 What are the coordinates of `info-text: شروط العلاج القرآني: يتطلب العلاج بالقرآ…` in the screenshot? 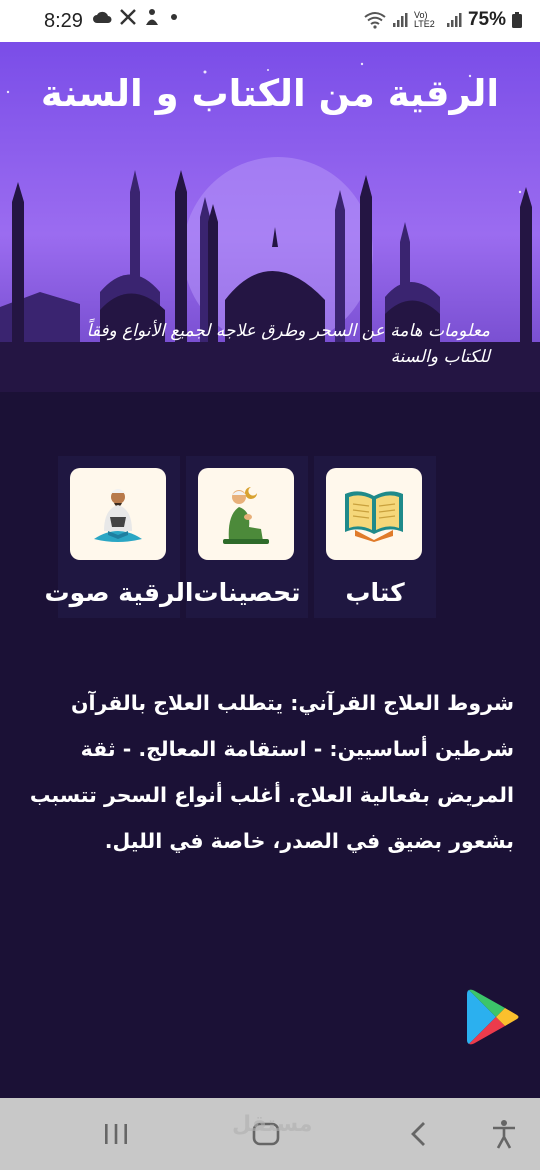 It's located at (271, 772).